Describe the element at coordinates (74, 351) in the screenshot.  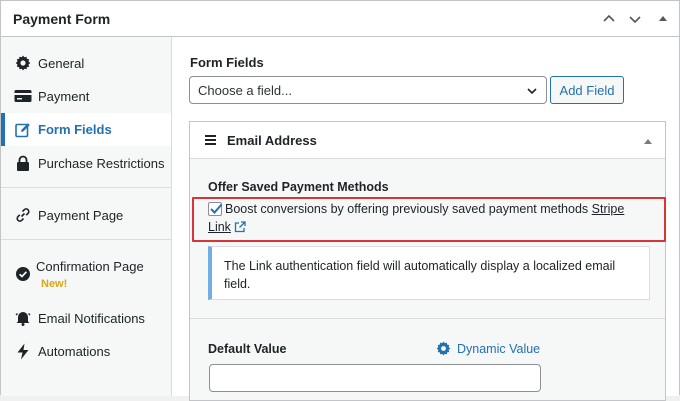
I see `sidebar-item-label: Automations` at that location.